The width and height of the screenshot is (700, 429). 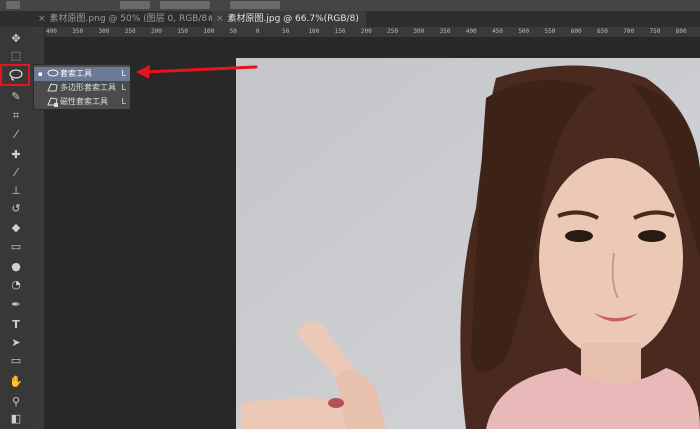 What do you see at coordinates (16, 154) in the screenshot?
I see `healing-brush-icon: ✚` at bounding box center [16, 154].